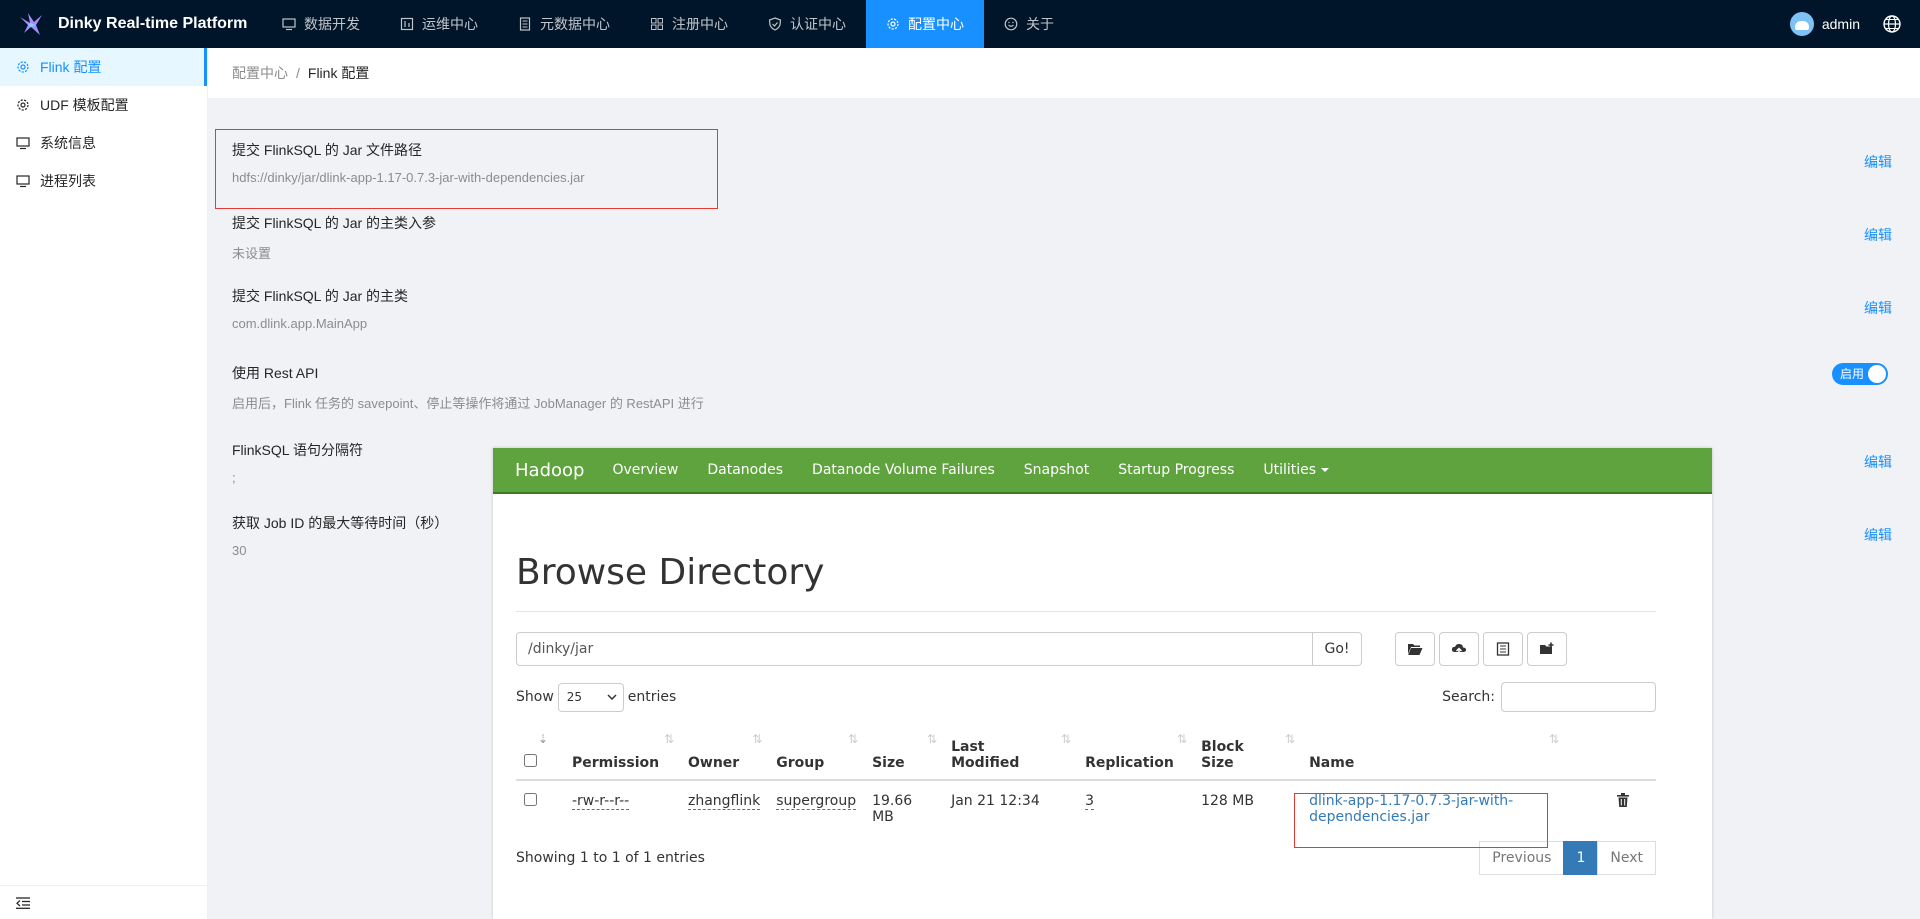 The height and width of the screenshot is (919, 1920). Describe the element at coordinates (407, 24) in the screenshot. I see `dashboard-icon` at that location.